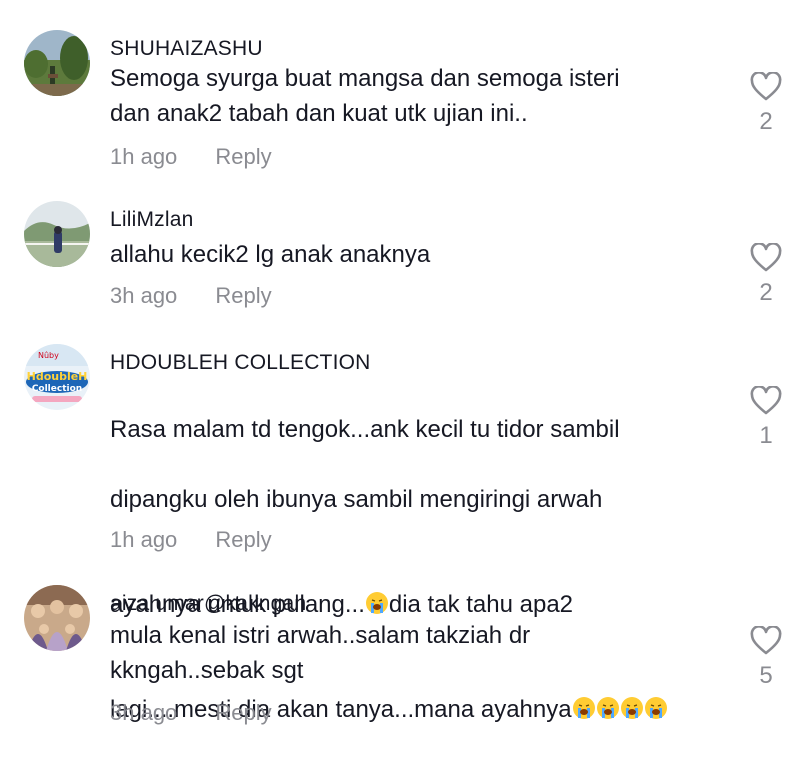 This screenshot has height=762, width=800. What do you see at coordinates (48, 355) in the screenshot?
I see `svg-text: Nûby` at bounding box center [48, 355].